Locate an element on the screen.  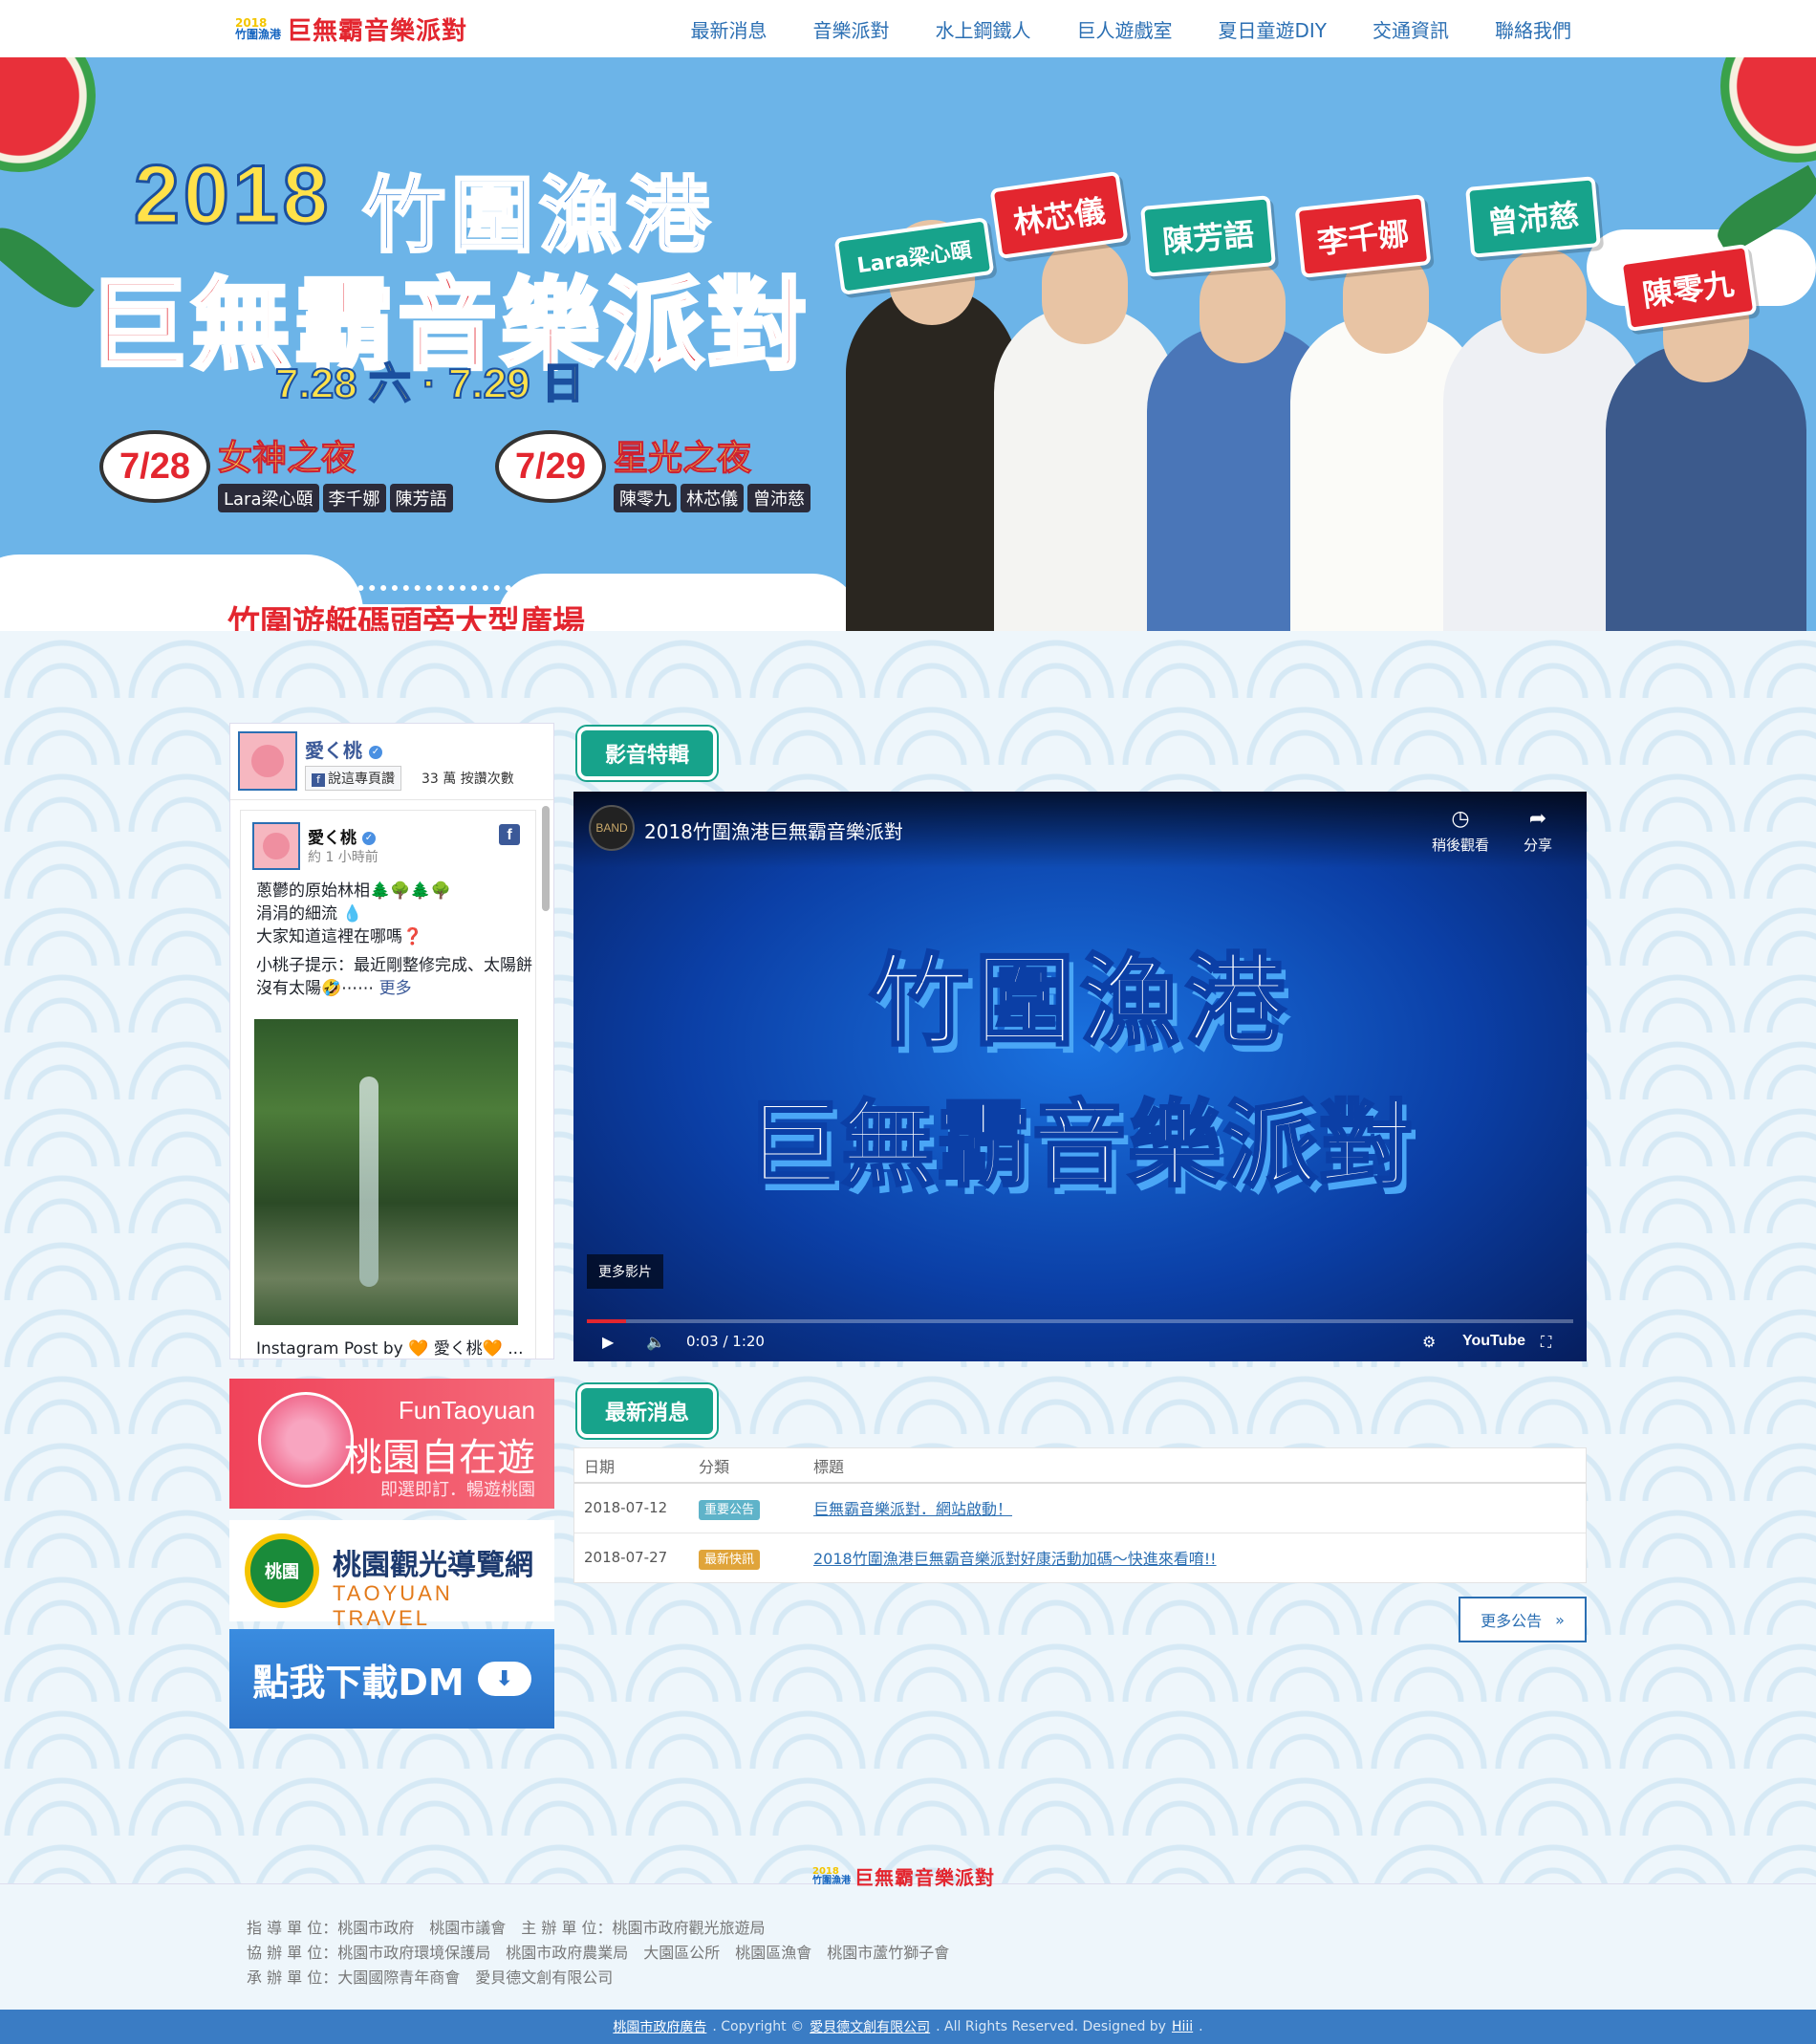
category-badge: 最新快訊 is located at coordinates (730, 1559).